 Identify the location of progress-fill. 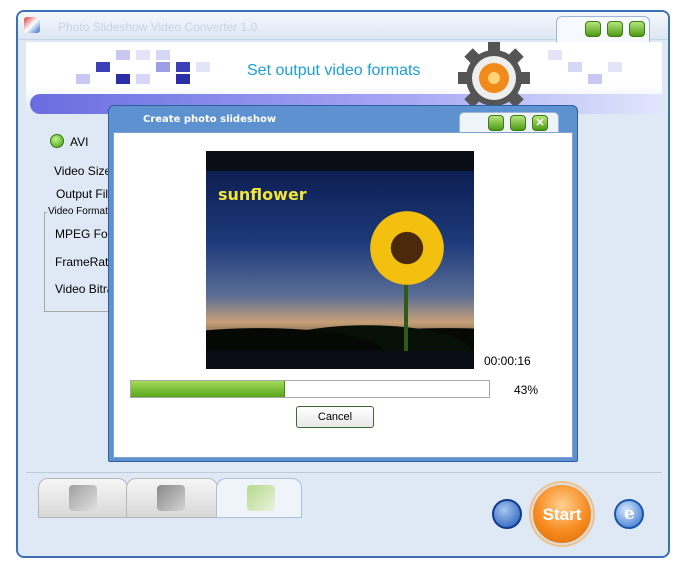
(208, 389).